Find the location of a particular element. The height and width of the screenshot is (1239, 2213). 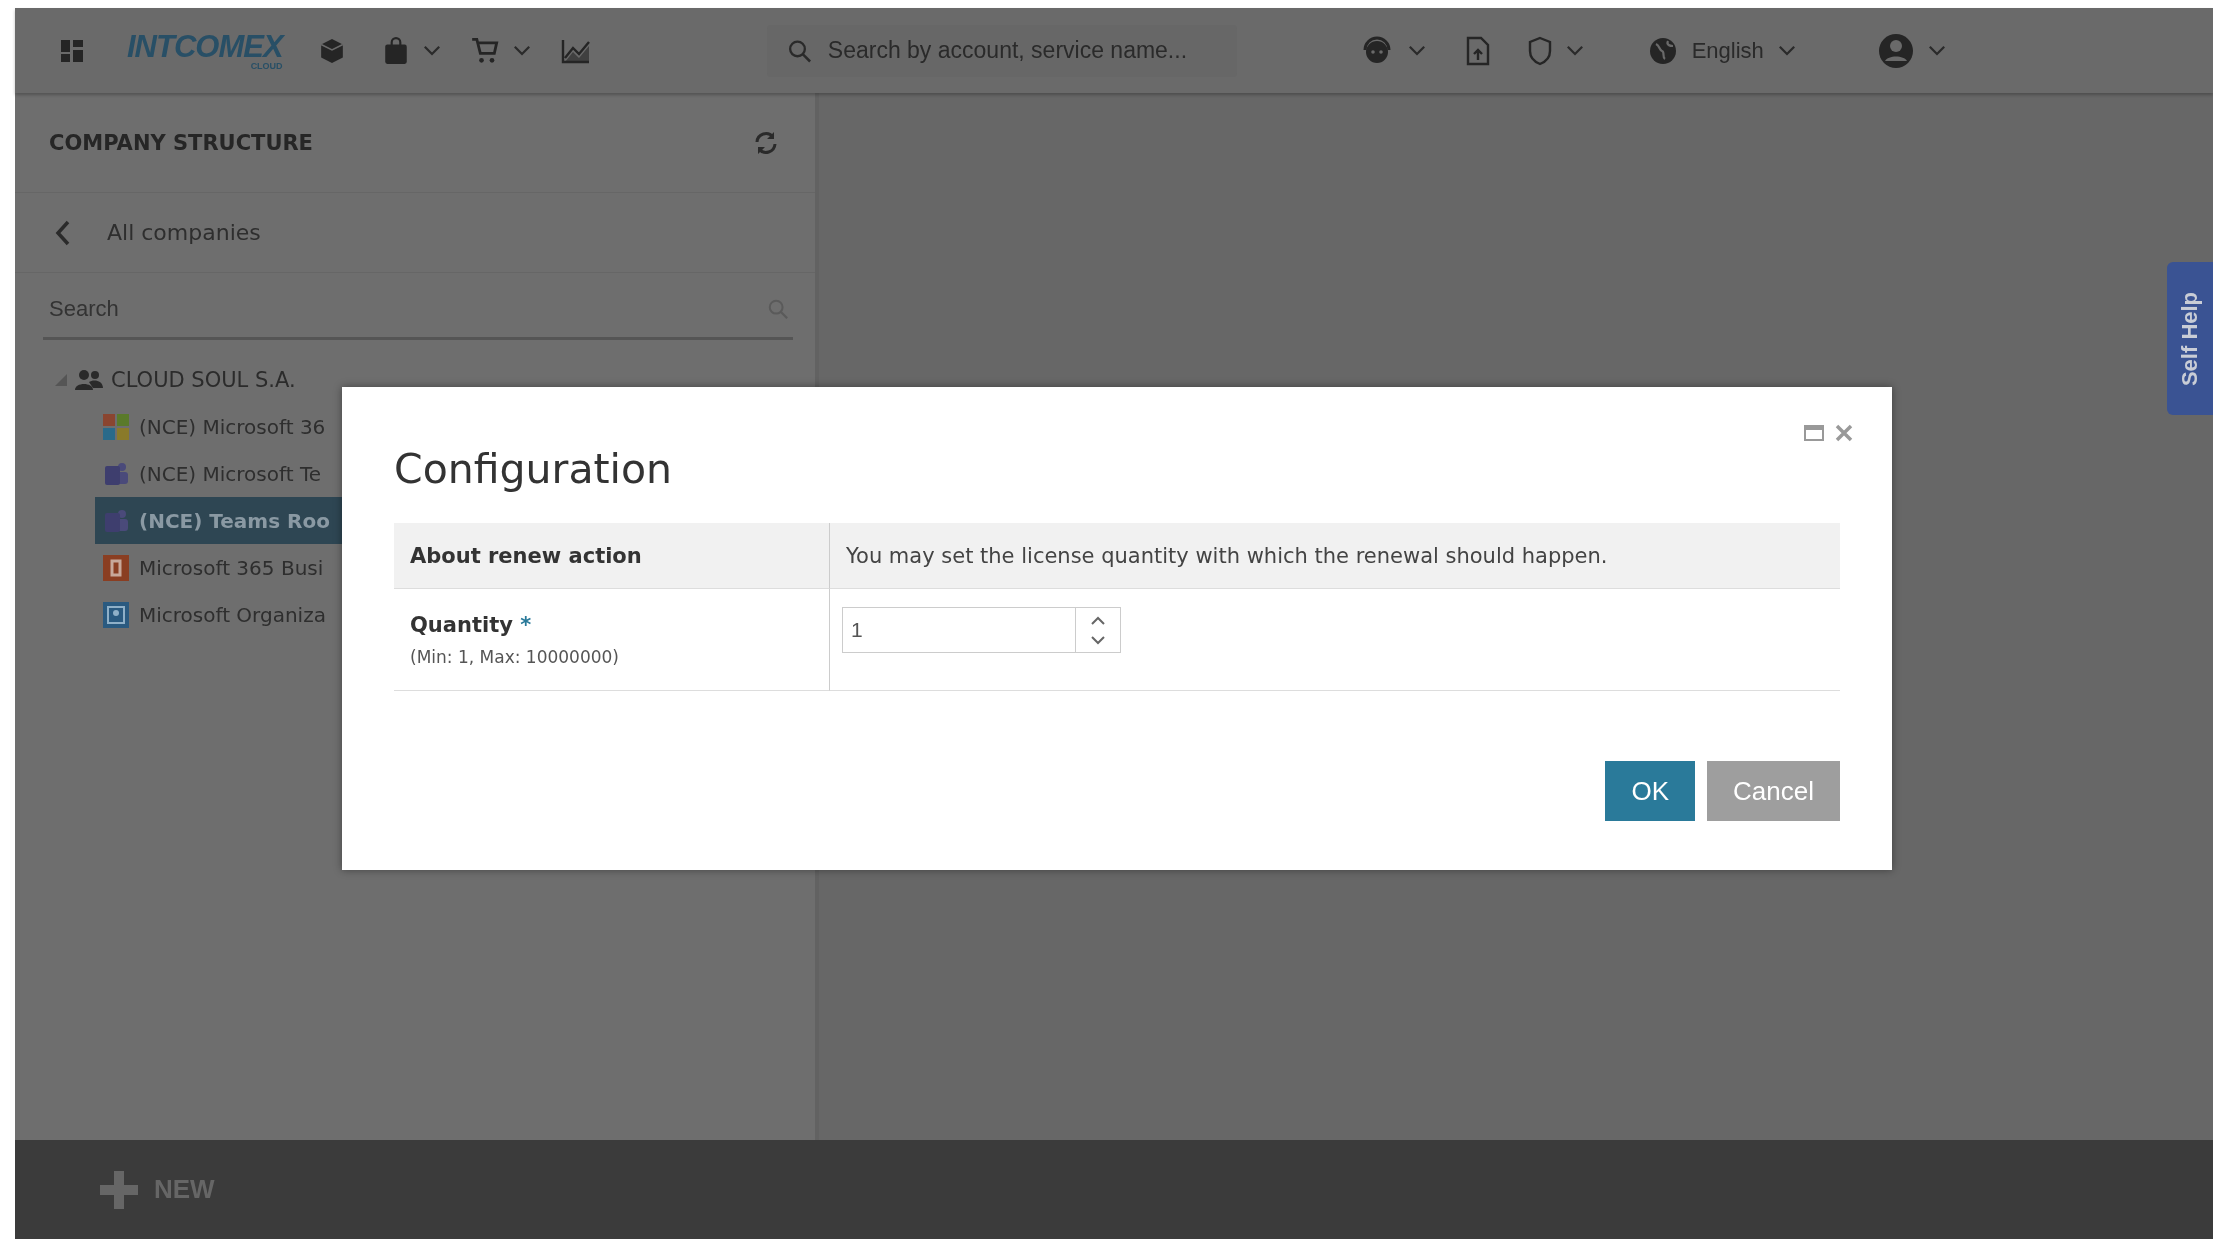

panel-title: COMPANY STRUCTURE is located at coordinates (181, 142).